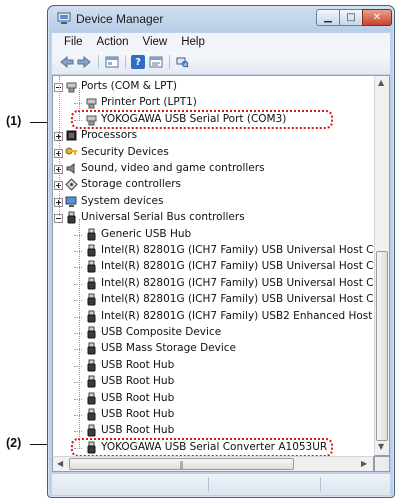 The width and height of the screenshot is (398, 499). I want to click on tree-category: Universal Serial Bus controllers, so click(214, 218).